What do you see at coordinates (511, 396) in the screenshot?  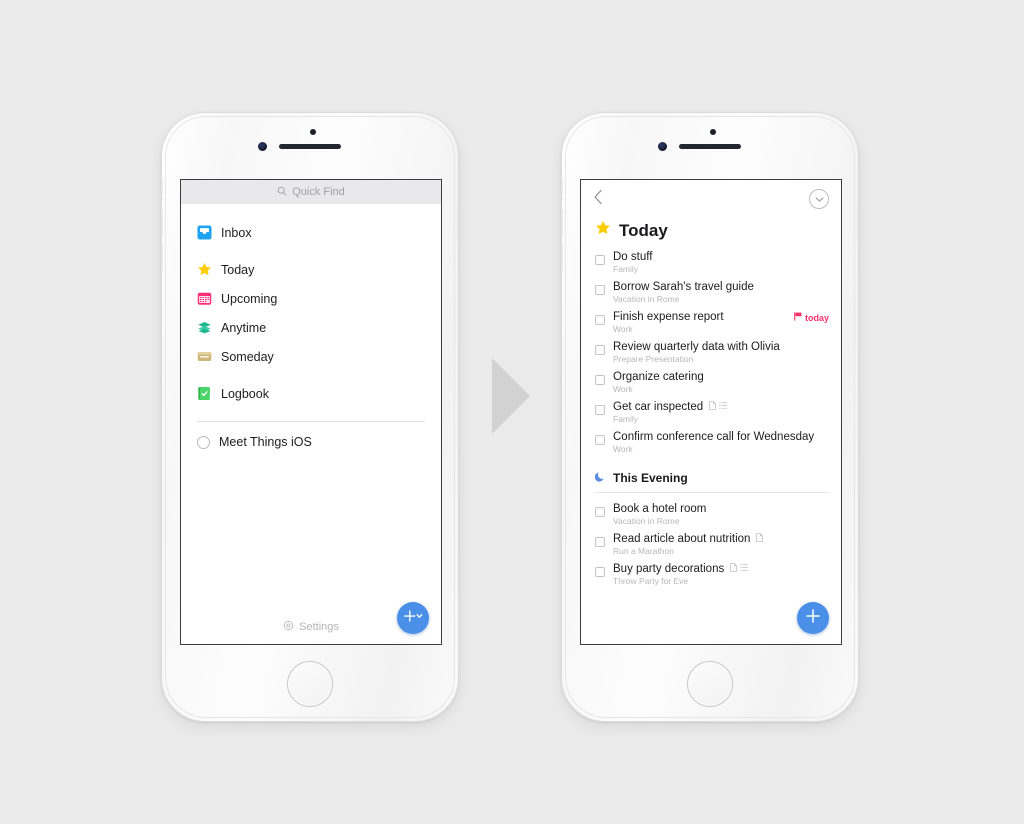 I see `triangle-right-icon` at bounding box center [511, 396].